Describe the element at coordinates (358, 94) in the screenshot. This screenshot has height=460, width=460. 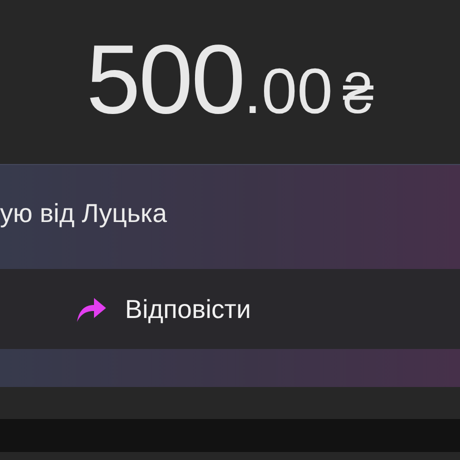
I see `currency-symbol: ₴` at that location.